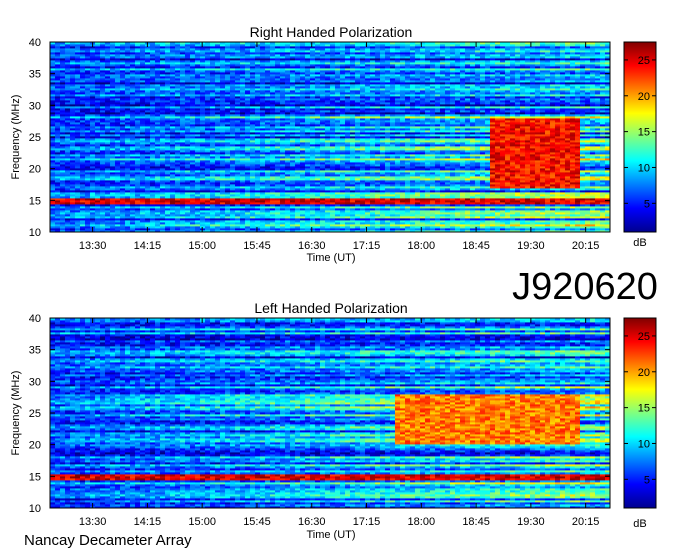 The height and width of the screenshot is (552, 680). What do you see at coordinates (108, 540) in the screenshot?
I see `instrument-label: Nancay Decameter Array` at bounding box center [108, 540].